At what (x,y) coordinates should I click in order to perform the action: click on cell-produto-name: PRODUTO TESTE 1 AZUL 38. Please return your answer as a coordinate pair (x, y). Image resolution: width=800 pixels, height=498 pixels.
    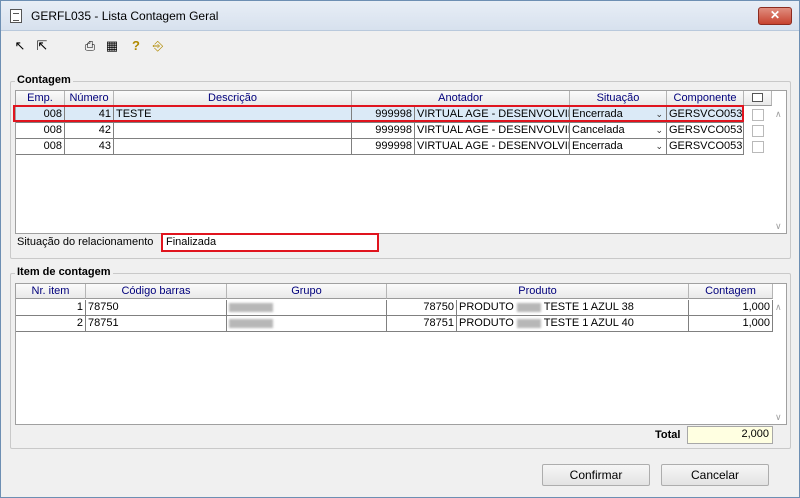
    Looking at the image, I should click on (573, 308).